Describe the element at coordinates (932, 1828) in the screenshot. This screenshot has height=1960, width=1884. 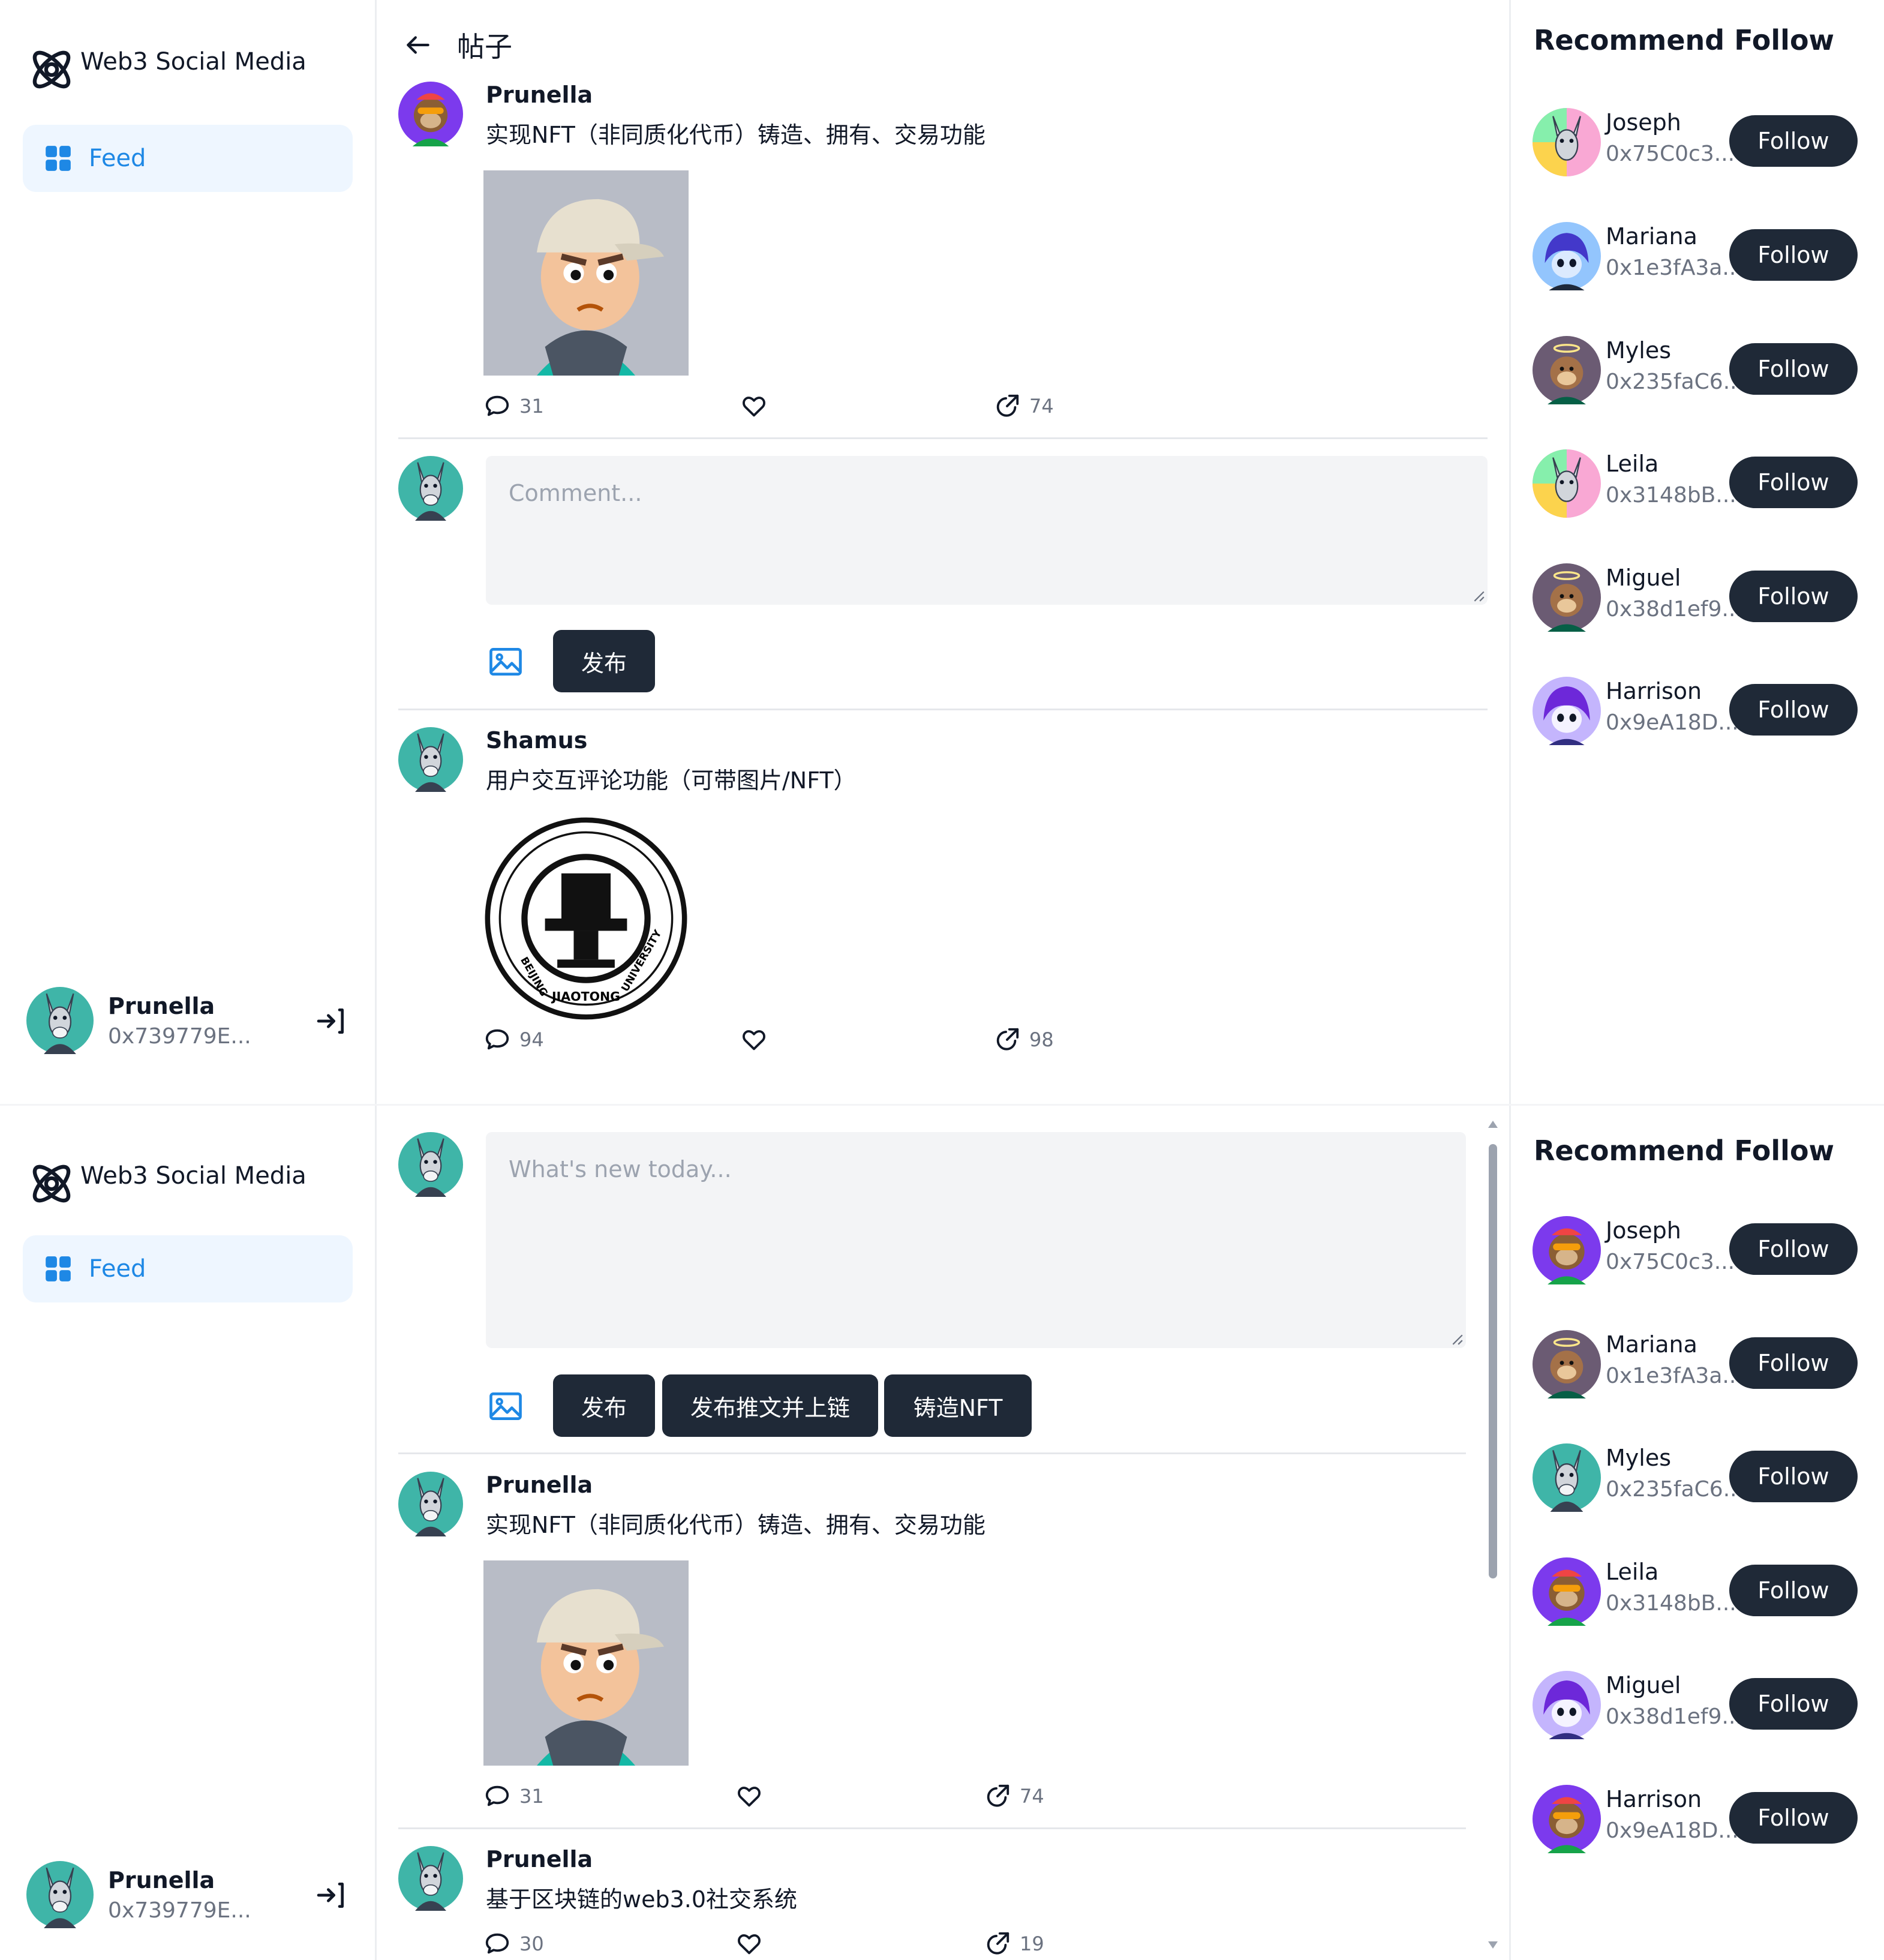
I see `divider` at that location.